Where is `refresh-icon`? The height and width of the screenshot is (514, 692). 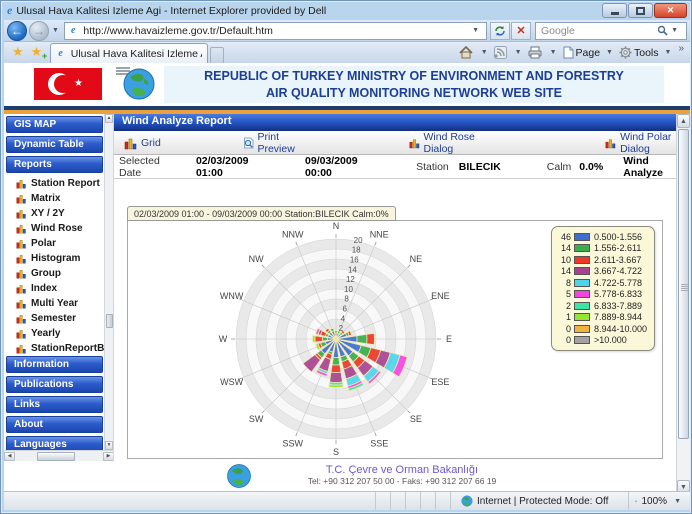
refresh-icon is located at coordinates (500, 30).